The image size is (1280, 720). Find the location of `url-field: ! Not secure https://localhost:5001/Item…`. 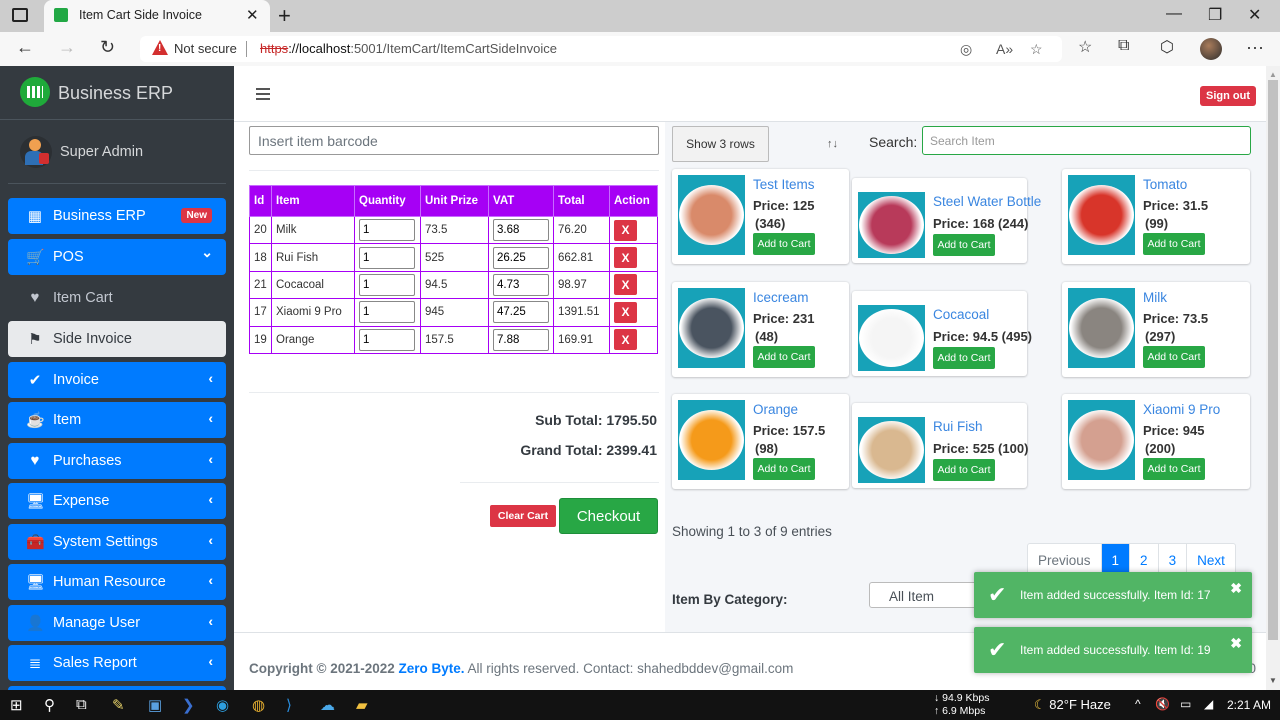

url-field: ! Not secure https://localhost:5001/Item… is located at coordinates (601, 49).